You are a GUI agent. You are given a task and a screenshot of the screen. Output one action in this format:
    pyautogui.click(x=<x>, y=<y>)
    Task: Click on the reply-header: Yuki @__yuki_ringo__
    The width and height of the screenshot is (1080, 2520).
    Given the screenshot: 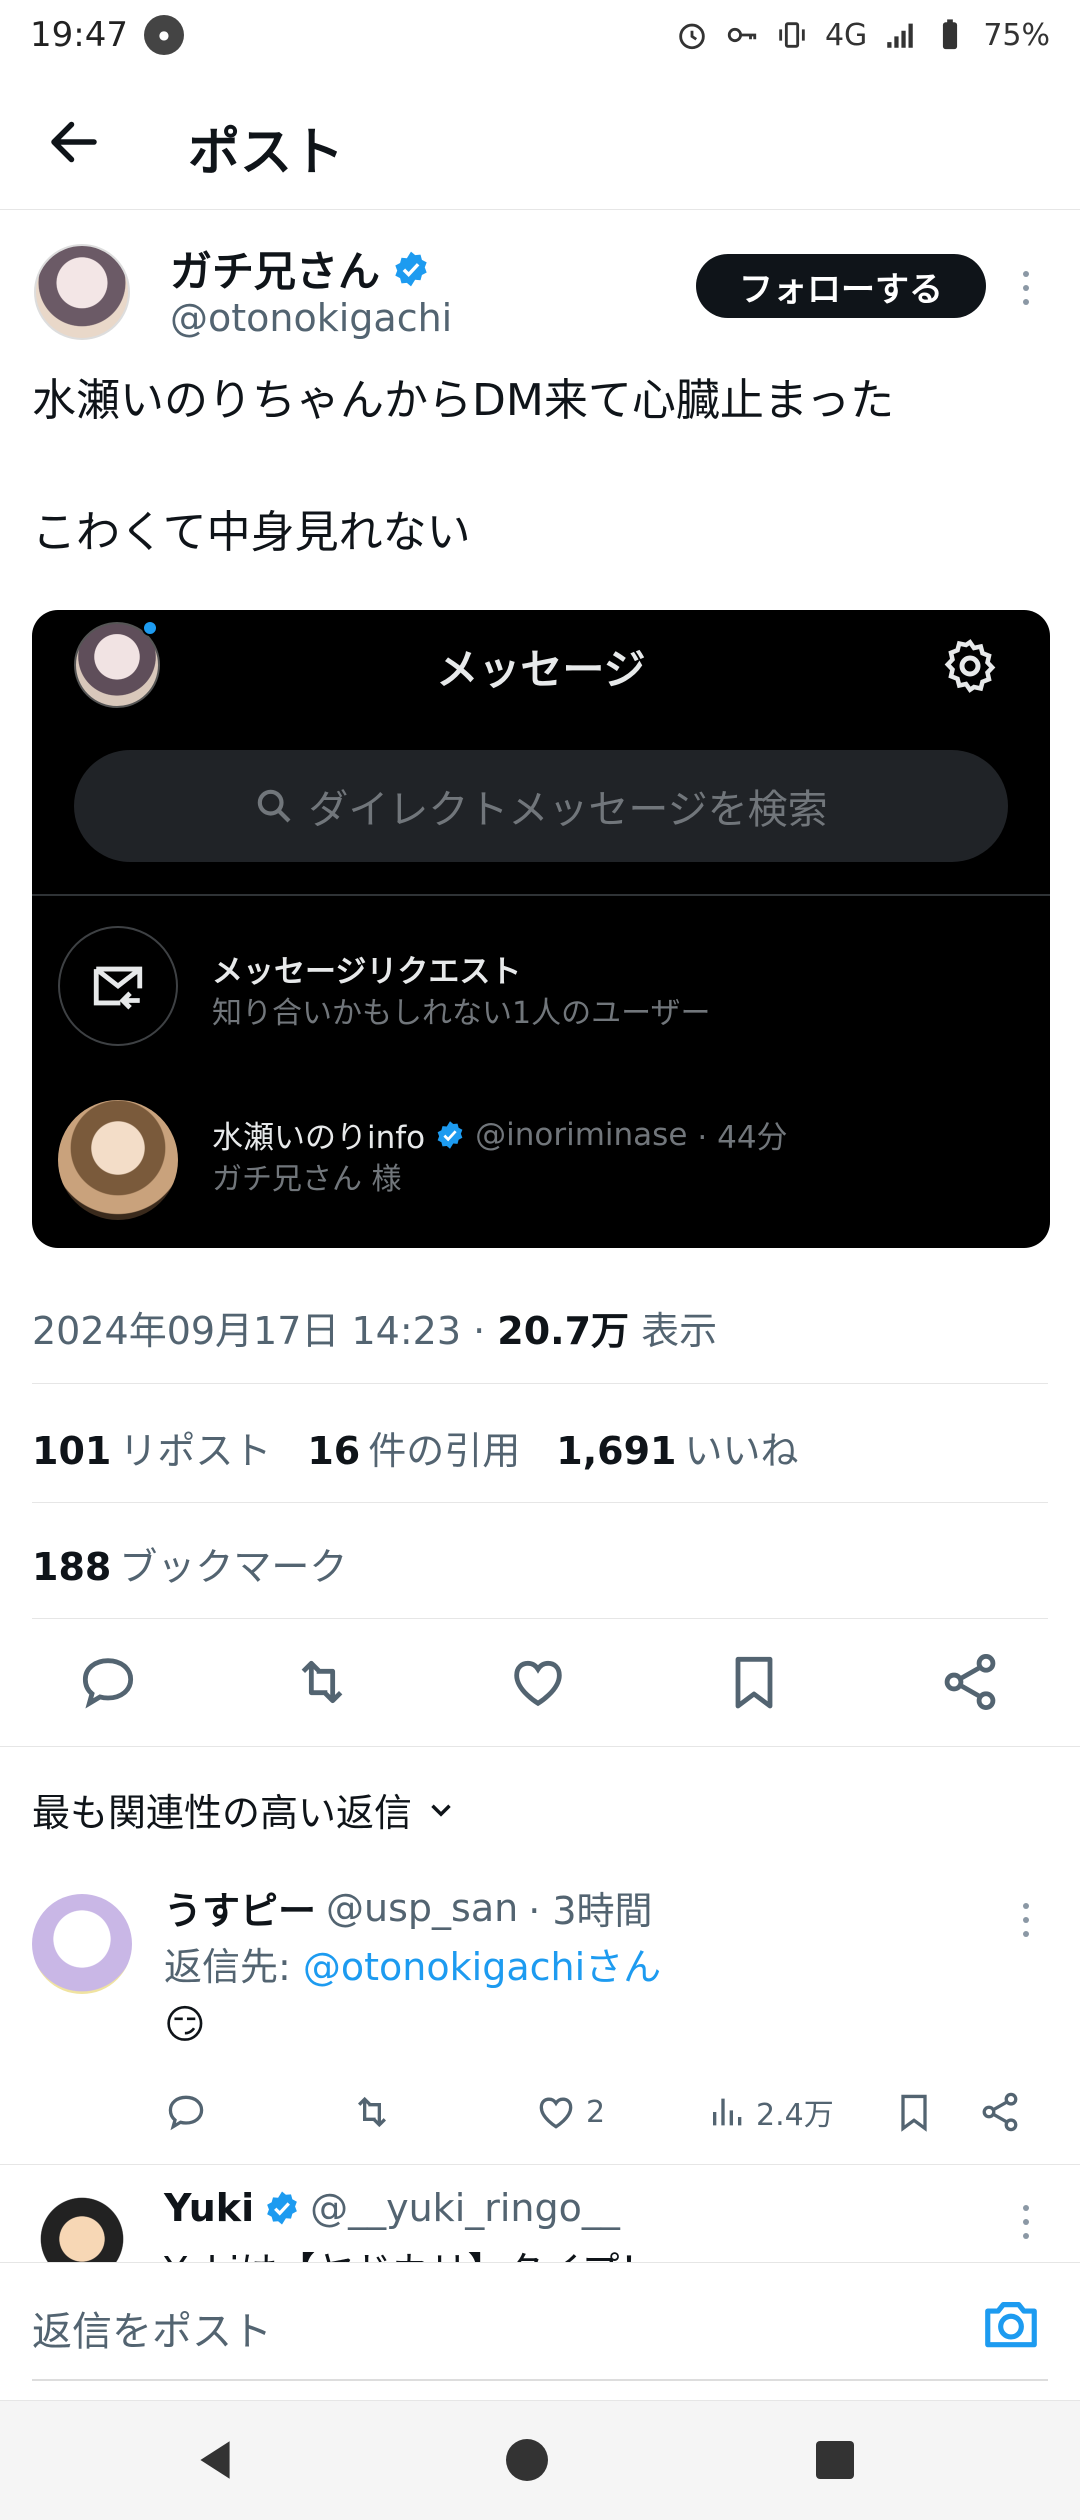 What is the action you would take?
    pyautogui.click(x=392, y=2208)
    